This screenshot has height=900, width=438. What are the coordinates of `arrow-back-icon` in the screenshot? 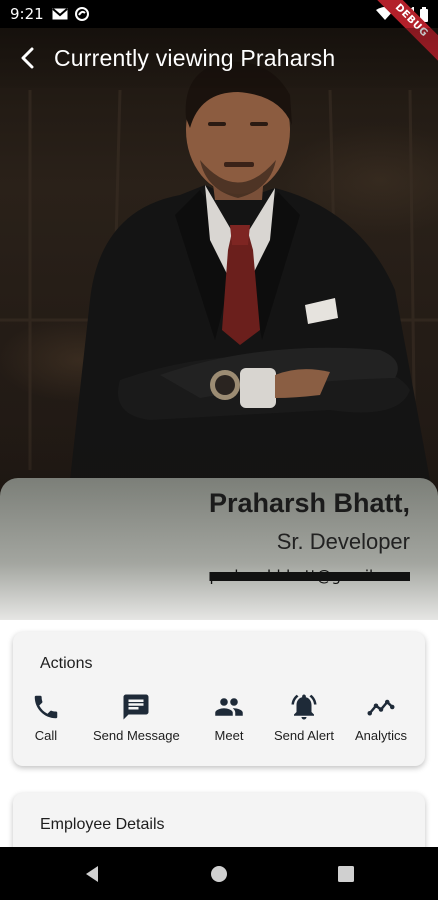 It's located at (27, 58).